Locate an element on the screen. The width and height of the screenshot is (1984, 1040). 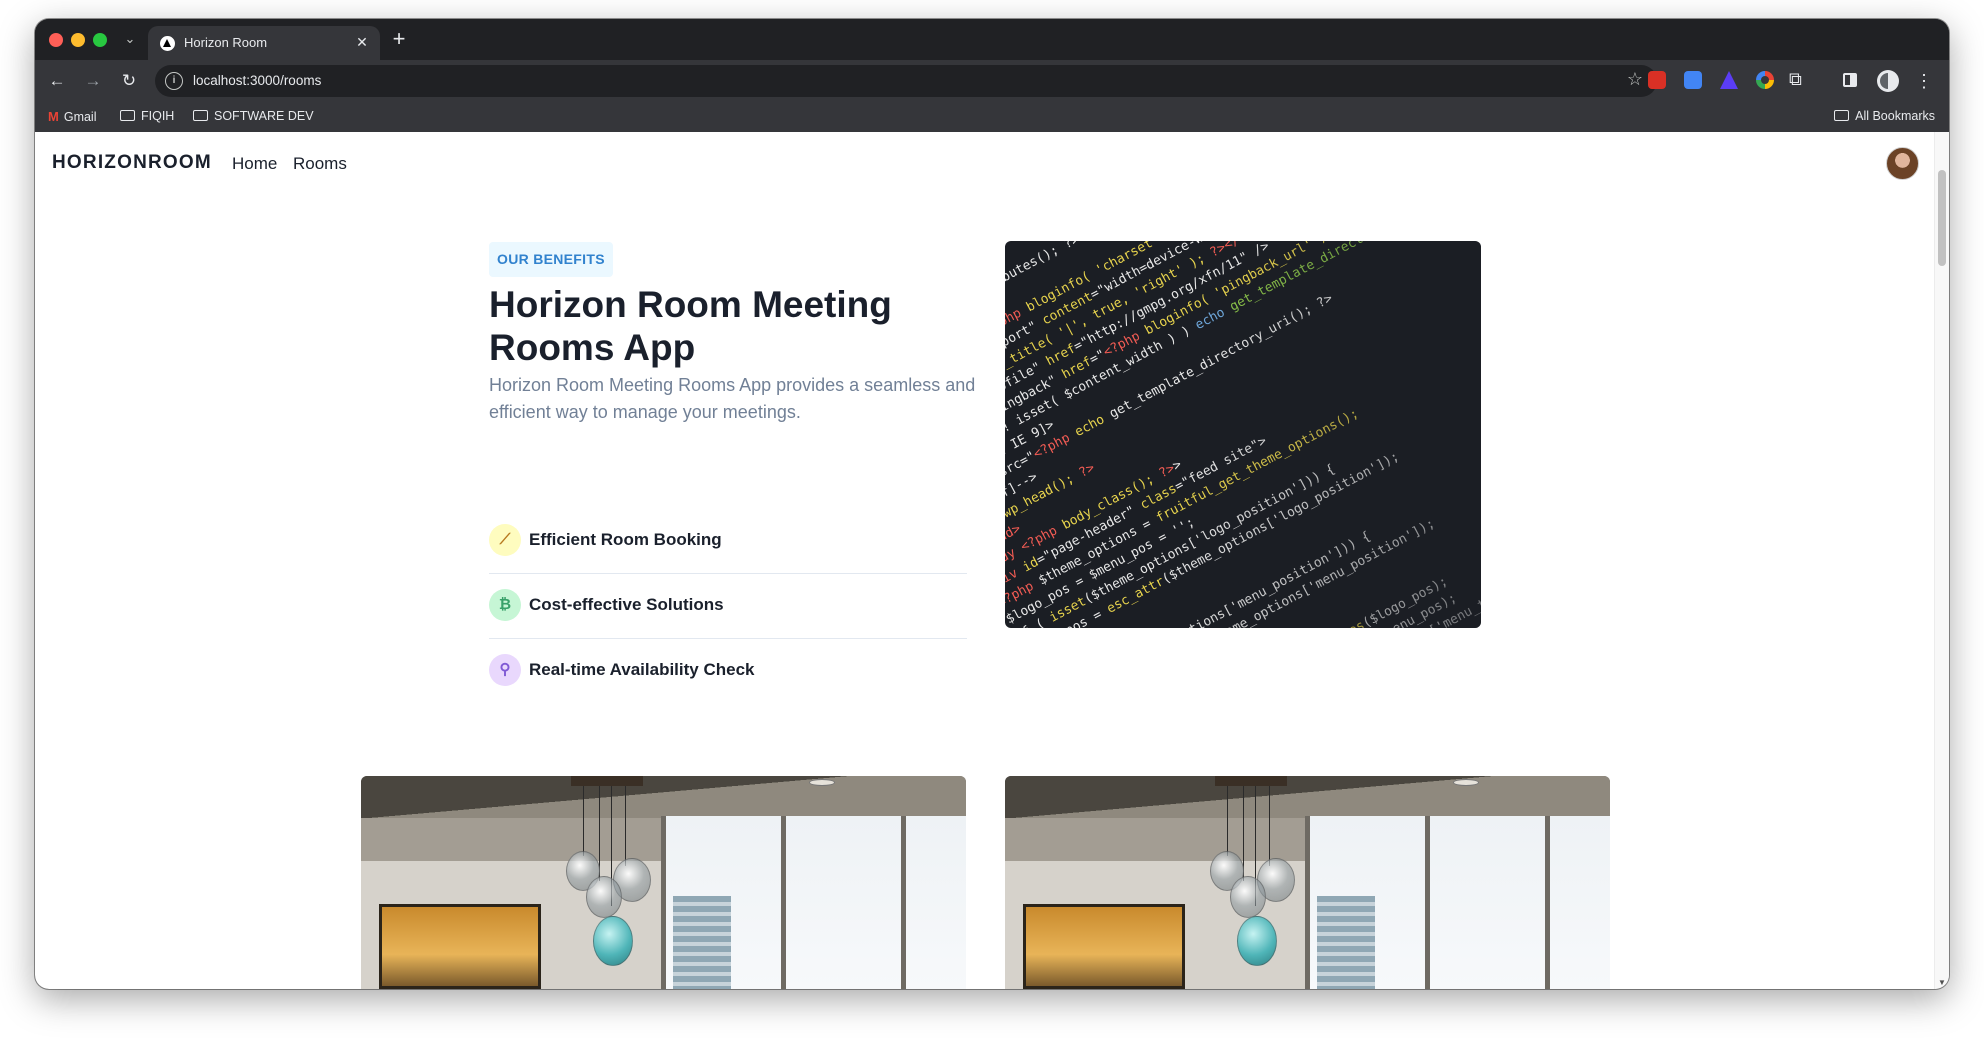
bookmark-star-icon: ☆ is located at coordinates (1635, 79).